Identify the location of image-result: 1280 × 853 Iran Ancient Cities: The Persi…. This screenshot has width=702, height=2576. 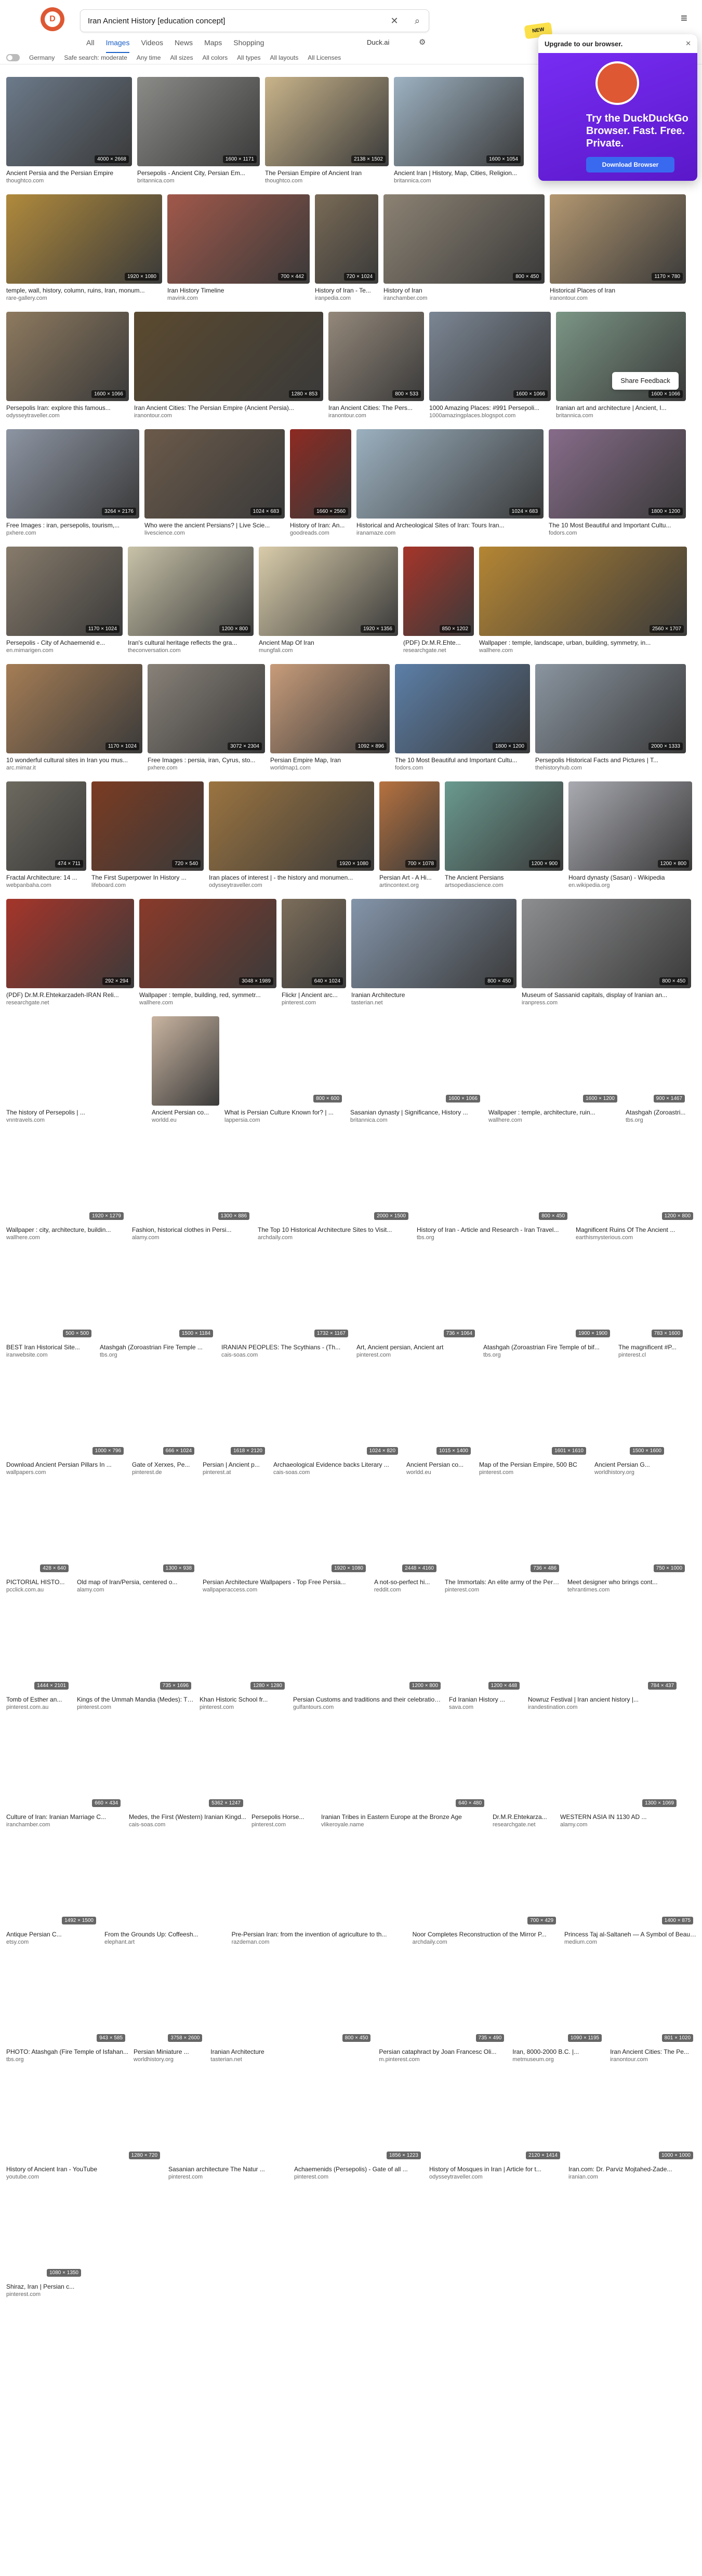
(228, 367).